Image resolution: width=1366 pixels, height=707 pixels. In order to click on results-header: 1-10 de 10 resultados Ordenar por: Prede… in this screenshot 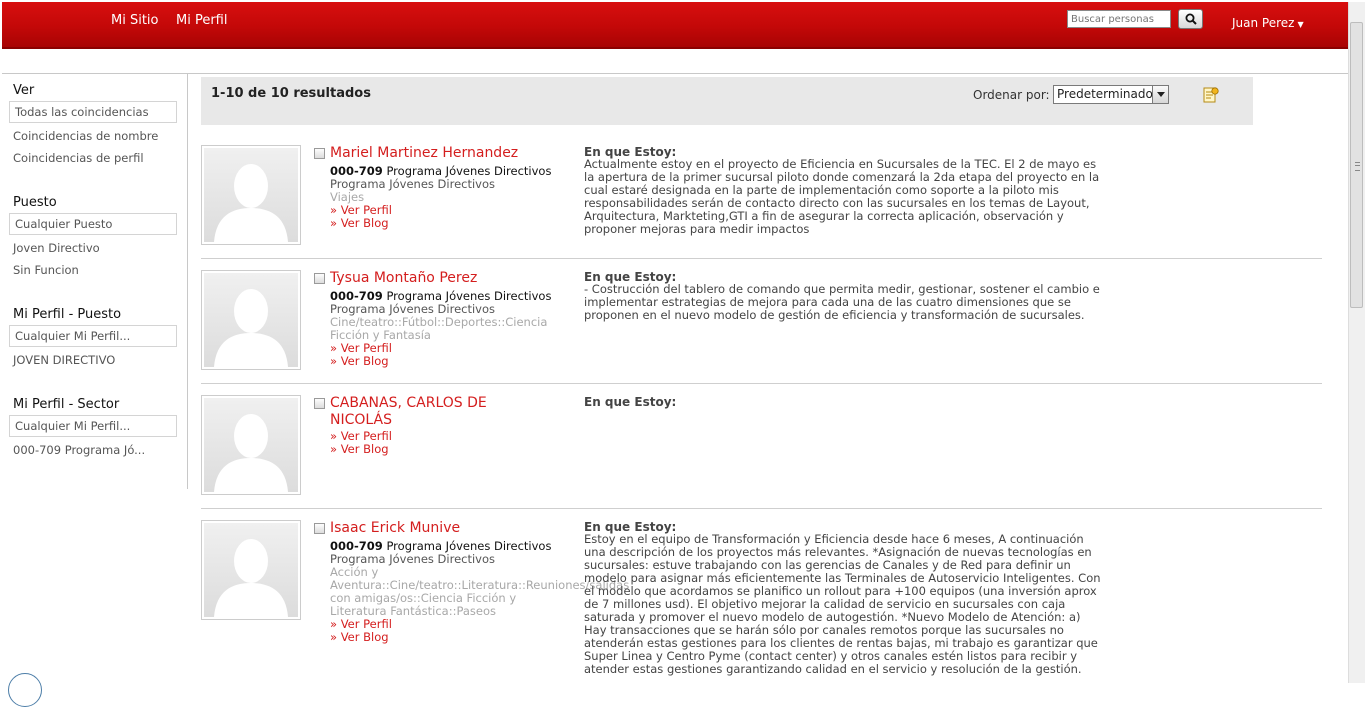, I will do `click(727, 101)`.